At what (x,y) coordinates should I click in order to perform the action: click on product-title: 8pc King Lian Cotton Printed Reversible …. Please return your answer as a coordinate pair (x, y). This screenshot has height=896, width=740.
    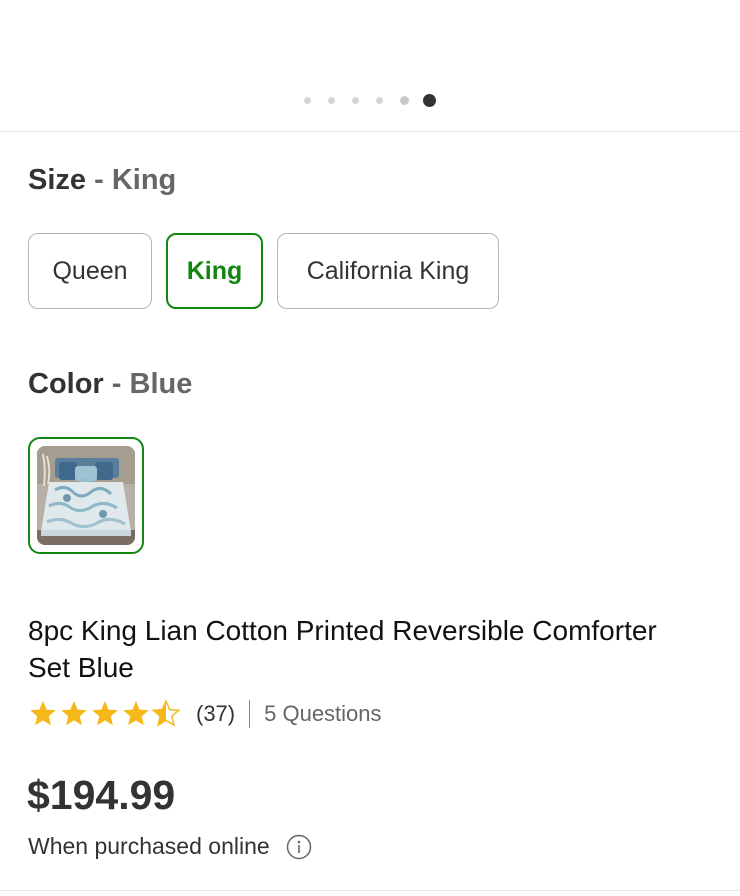
    Looking at the image, I should click on (342, 649).